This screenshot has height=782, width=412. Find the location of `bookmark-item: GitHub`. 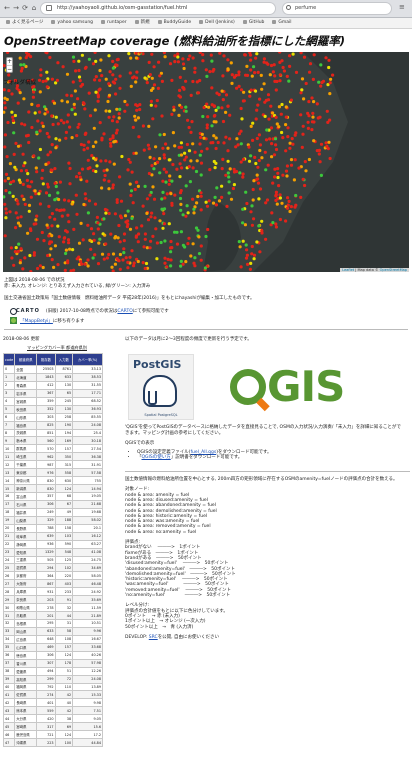

bookmark-item: GitHub is located at coordinates (253, 23).